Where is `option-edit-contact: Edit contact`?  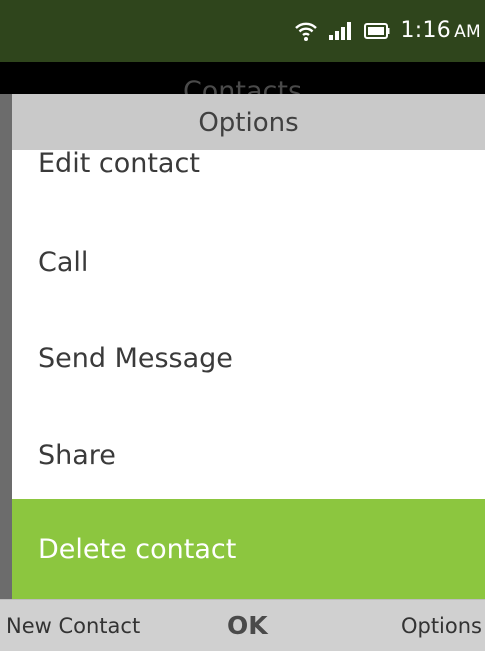 option-edit-contact: Edit contact is located at coordinates (248, 181).